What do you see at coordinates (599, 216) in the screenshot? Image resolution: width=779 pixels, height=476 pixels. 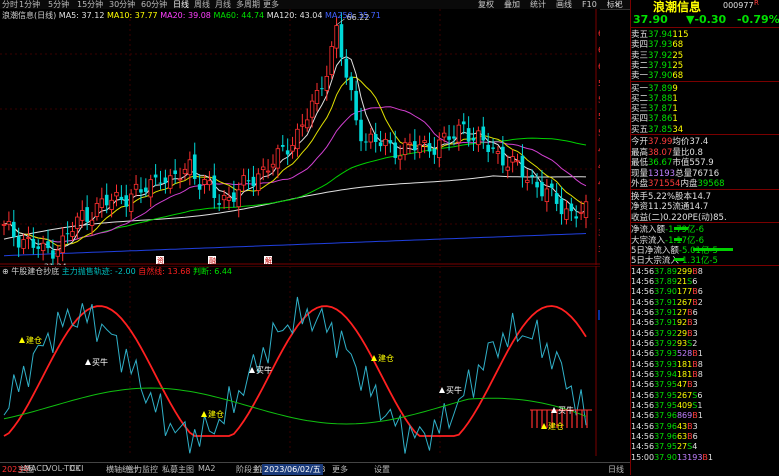 I see `price-axis-label: 37.50` at bounding box center [599, 216].